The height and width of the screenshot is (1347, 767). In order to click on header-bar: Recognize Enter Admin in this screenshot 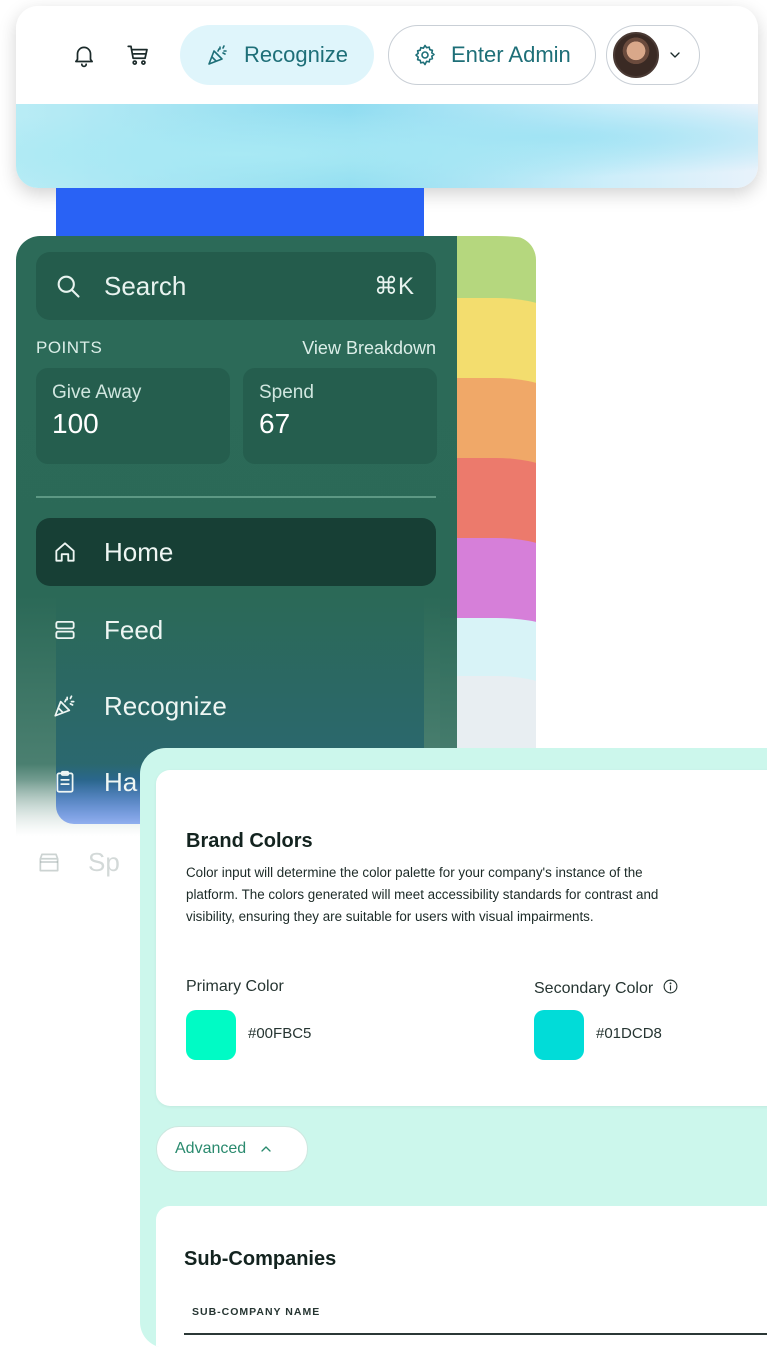, I will do `click(387, 55)`.